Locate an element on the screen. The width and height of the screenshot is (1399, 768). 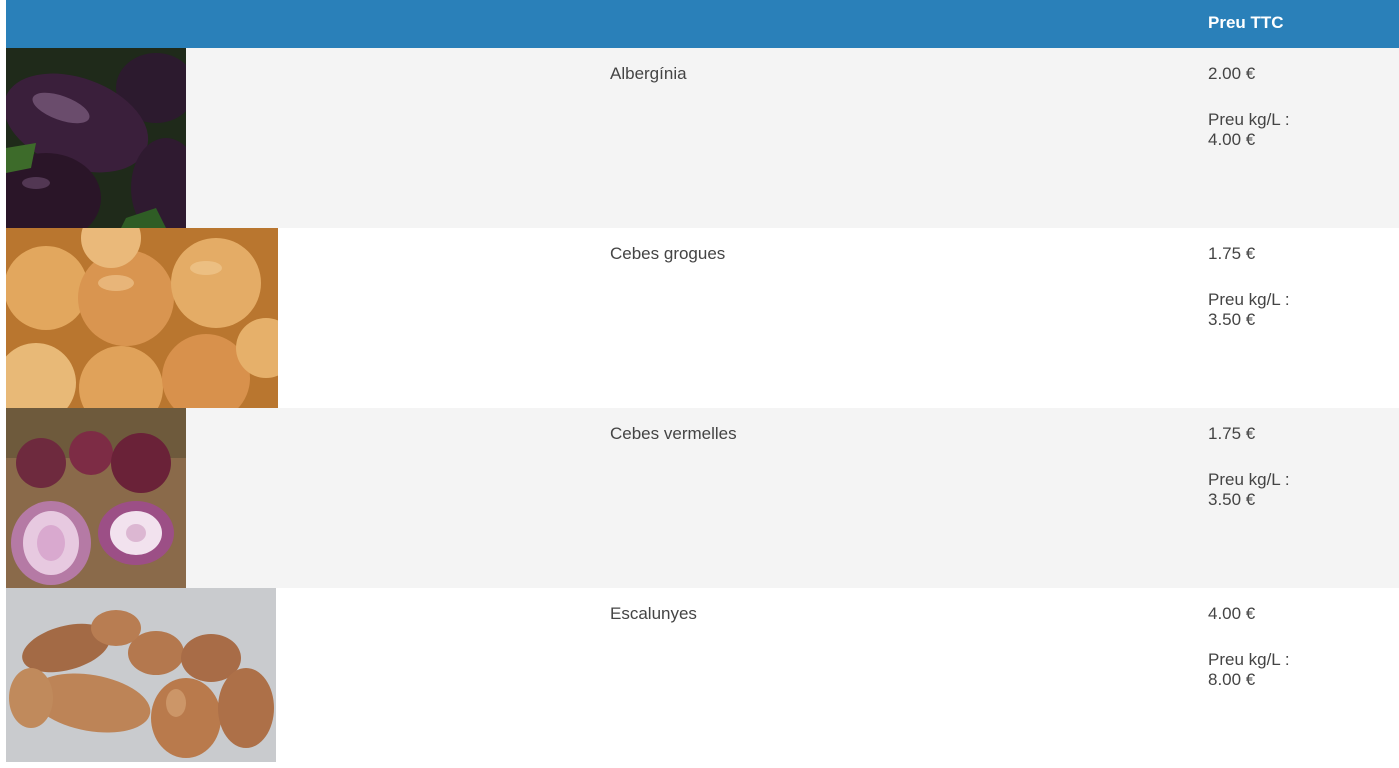
product-price: 4.00 € is located at coordinates (1232, 613).